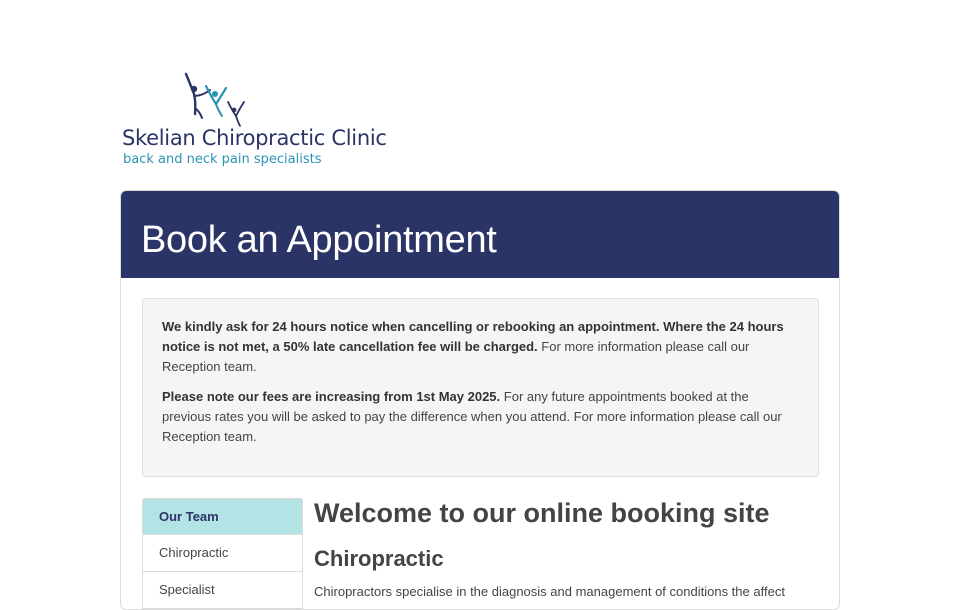  I want to click on welcome-heading: Welcome to our online booking site, so click(542, 513).